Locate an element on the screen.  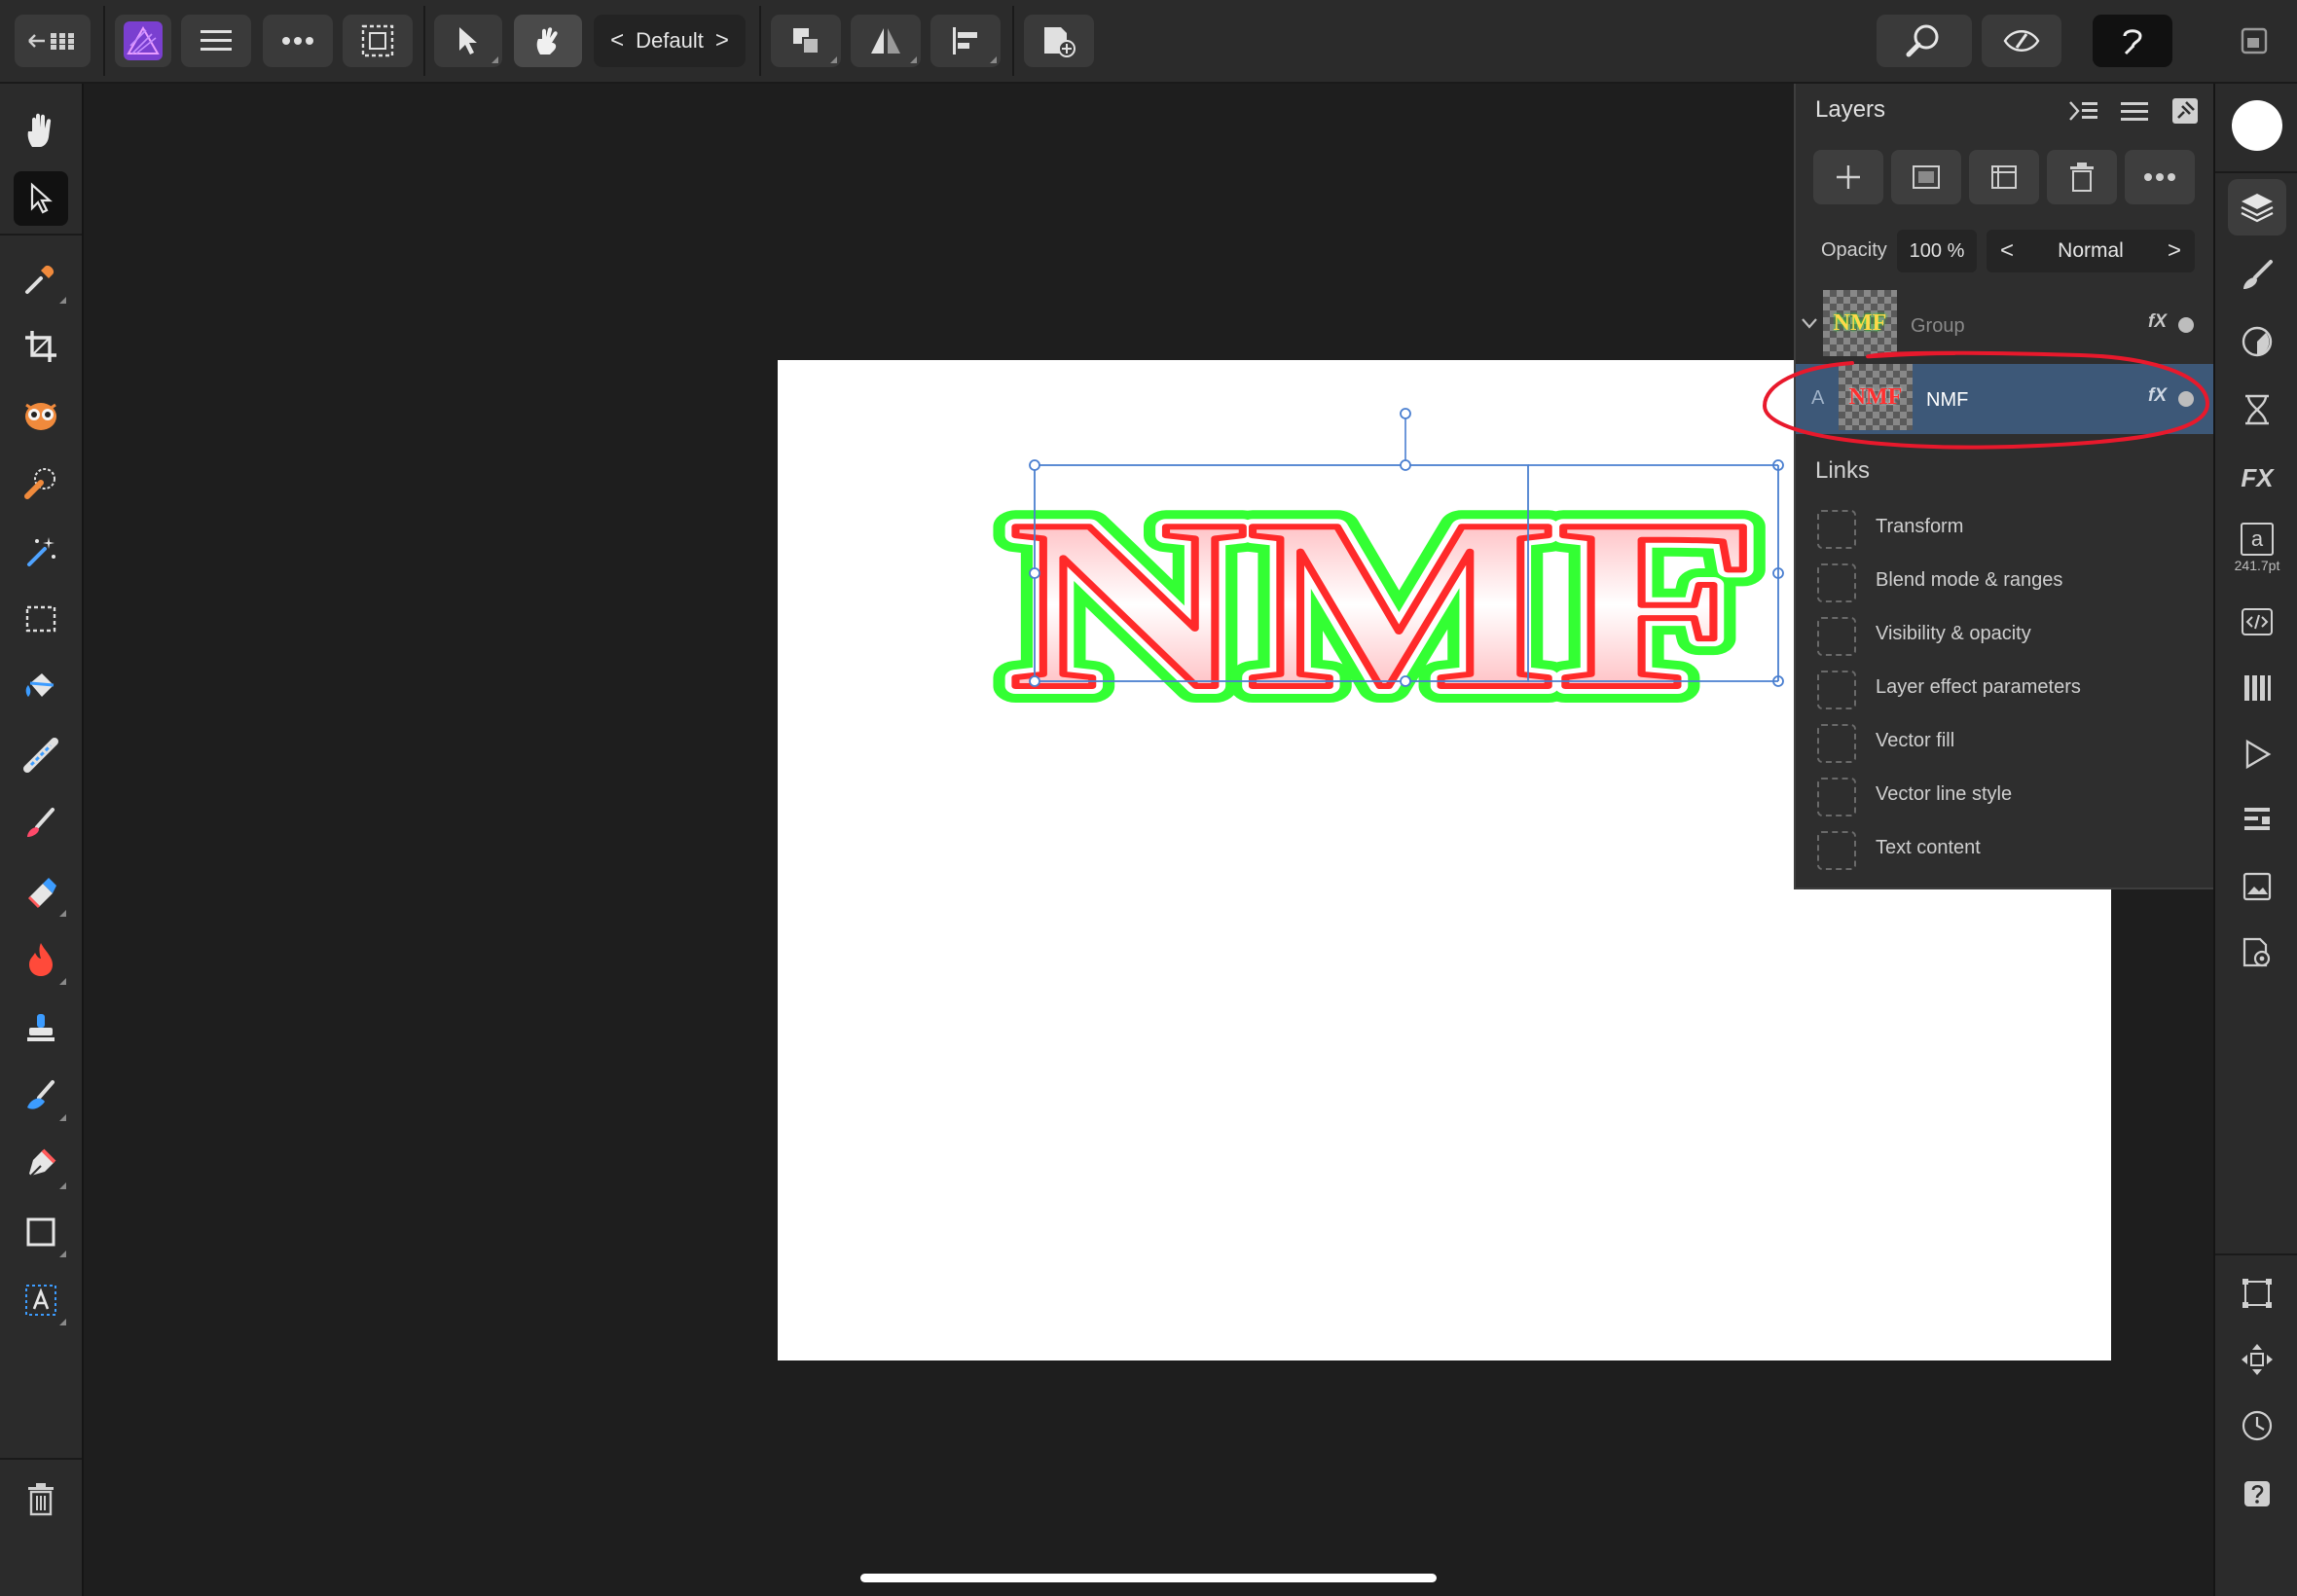
persona-selector: < Default > is located at coordinates (670, 41).